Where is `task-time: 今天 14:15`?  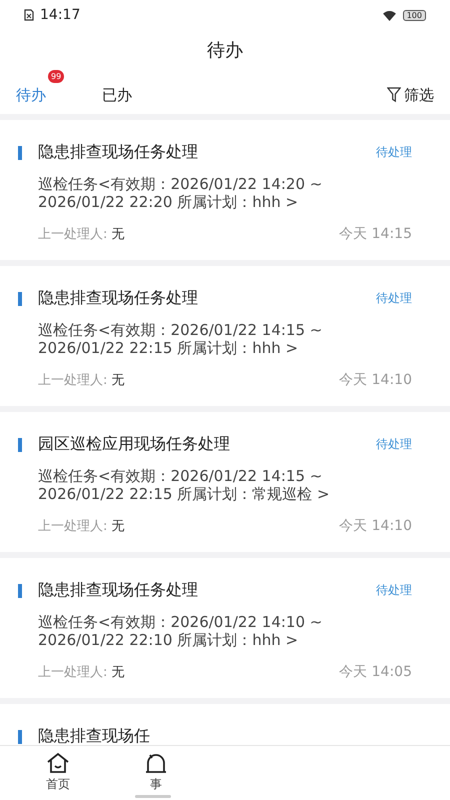 task-time: 今天 14:15 is located at coordinates (375, 234).